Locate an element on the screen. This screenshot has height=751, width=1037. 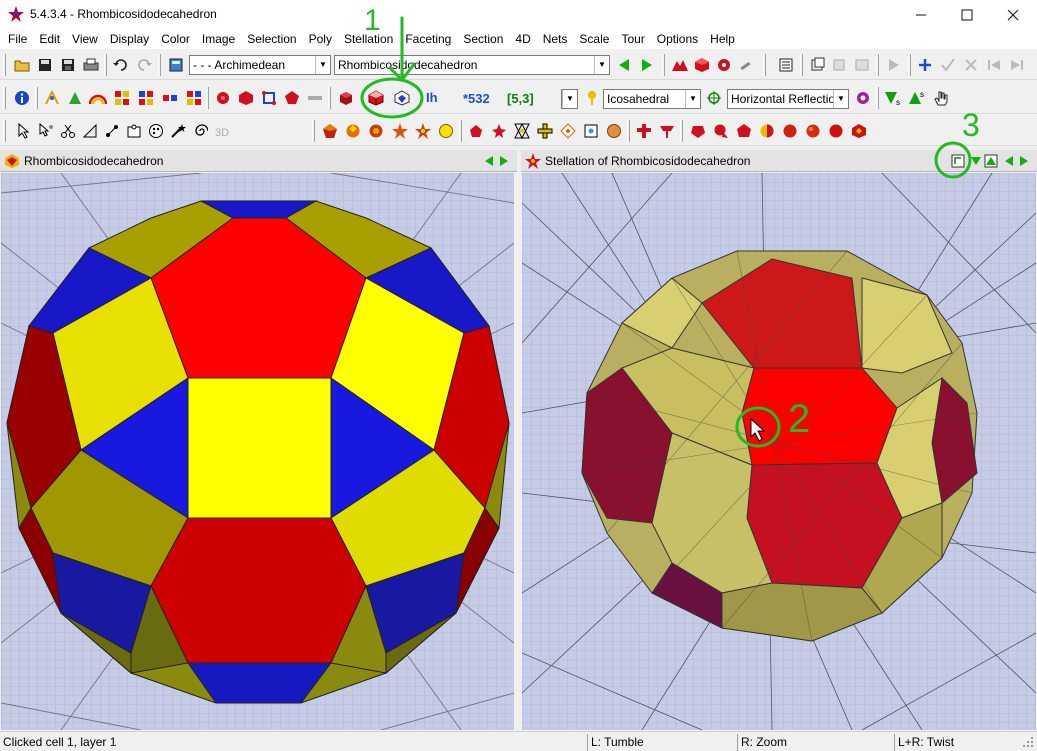
wand-icon is located at coordinates (178, 131).